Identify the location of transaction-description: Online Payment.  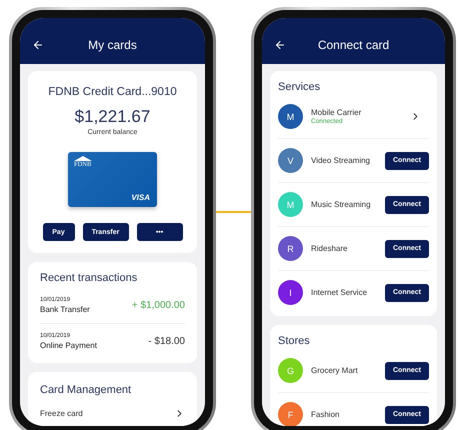
(68, 345).